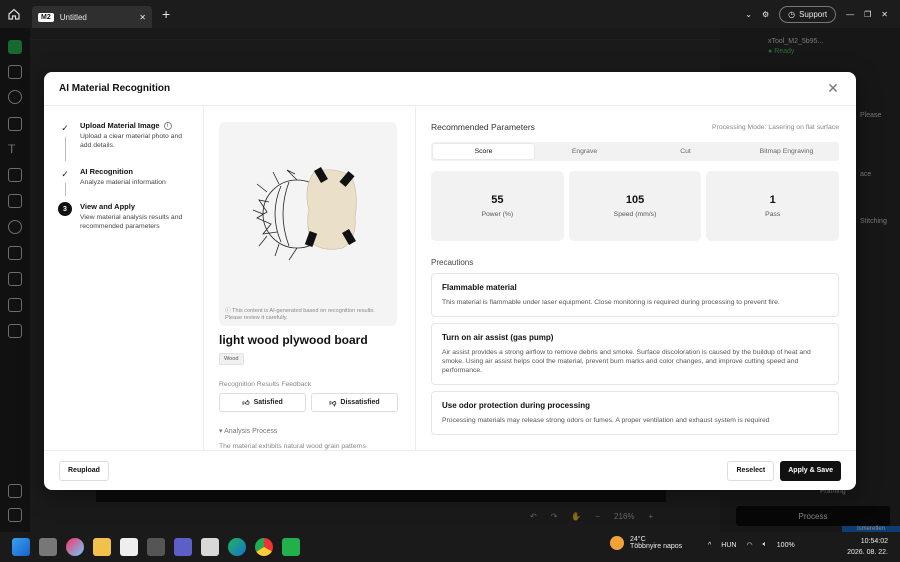 This screenshot has height=562, width=900. I want to click on feedback-buttons: 👍︎ Satisfied 👎︎ Dissatisfied, so click(309, 402).